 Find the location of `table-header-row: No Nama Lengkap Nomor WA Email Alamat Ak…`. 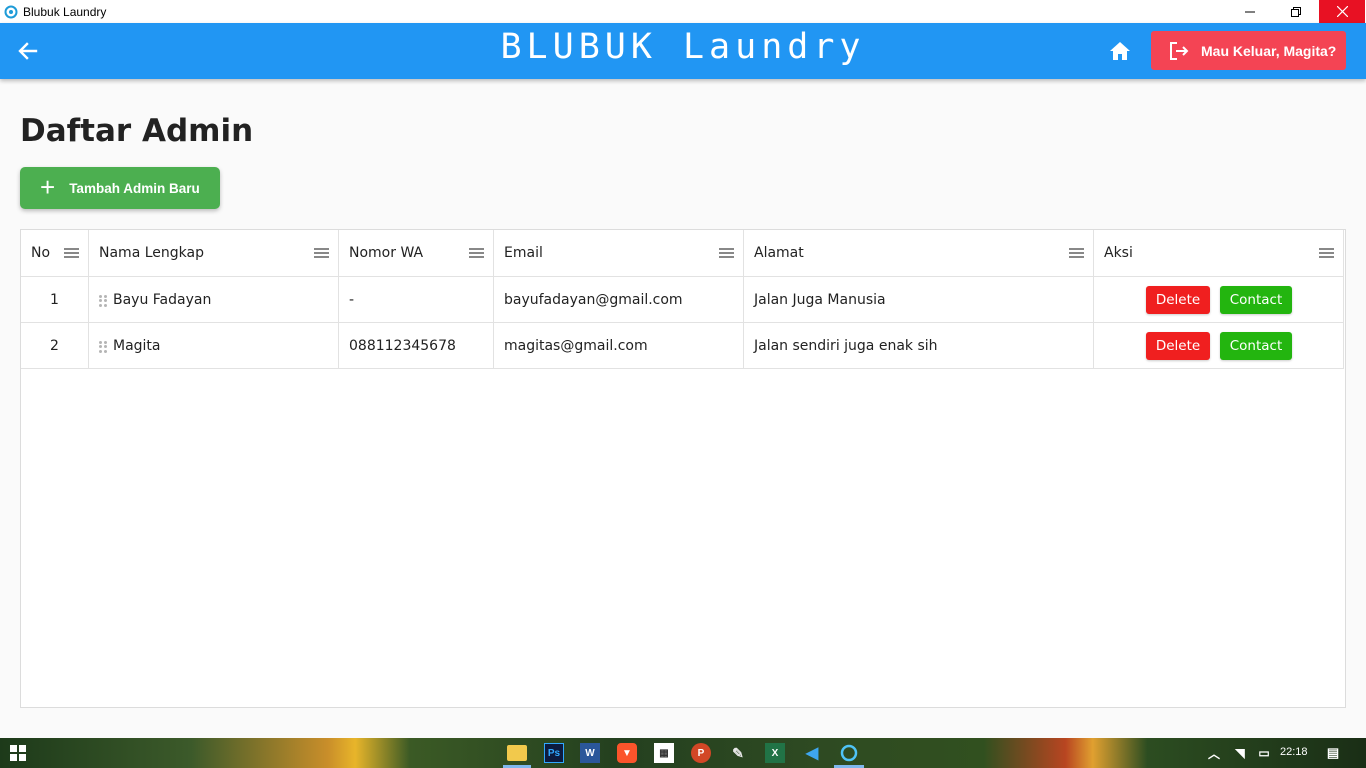

table-header-row: No Nama Lengkap Nomor WA Email Alamat Ak… is located at coordinates (682, 253).